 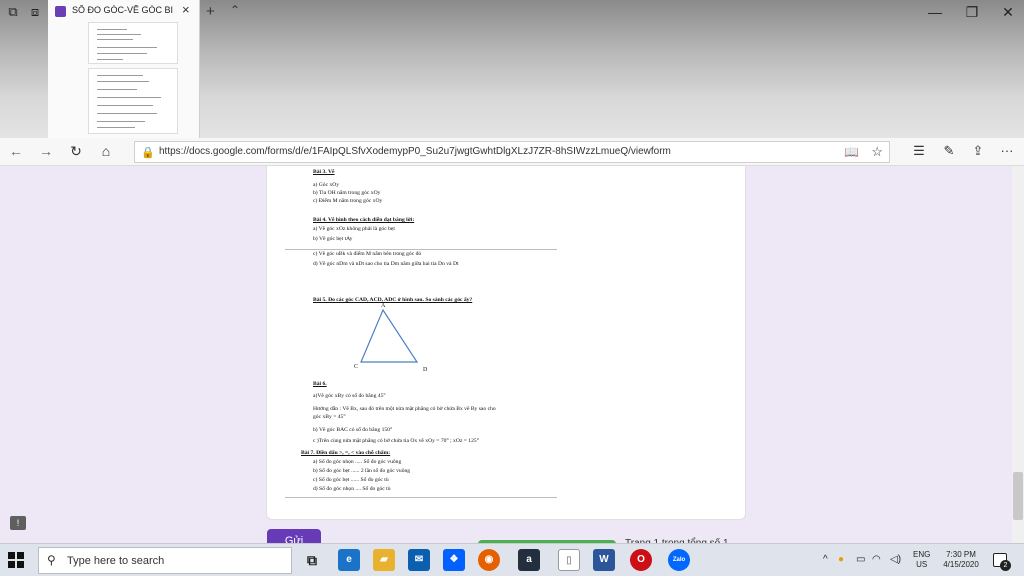 I want to click on reading-view-icon: 📖, so click(x=851, y=152).